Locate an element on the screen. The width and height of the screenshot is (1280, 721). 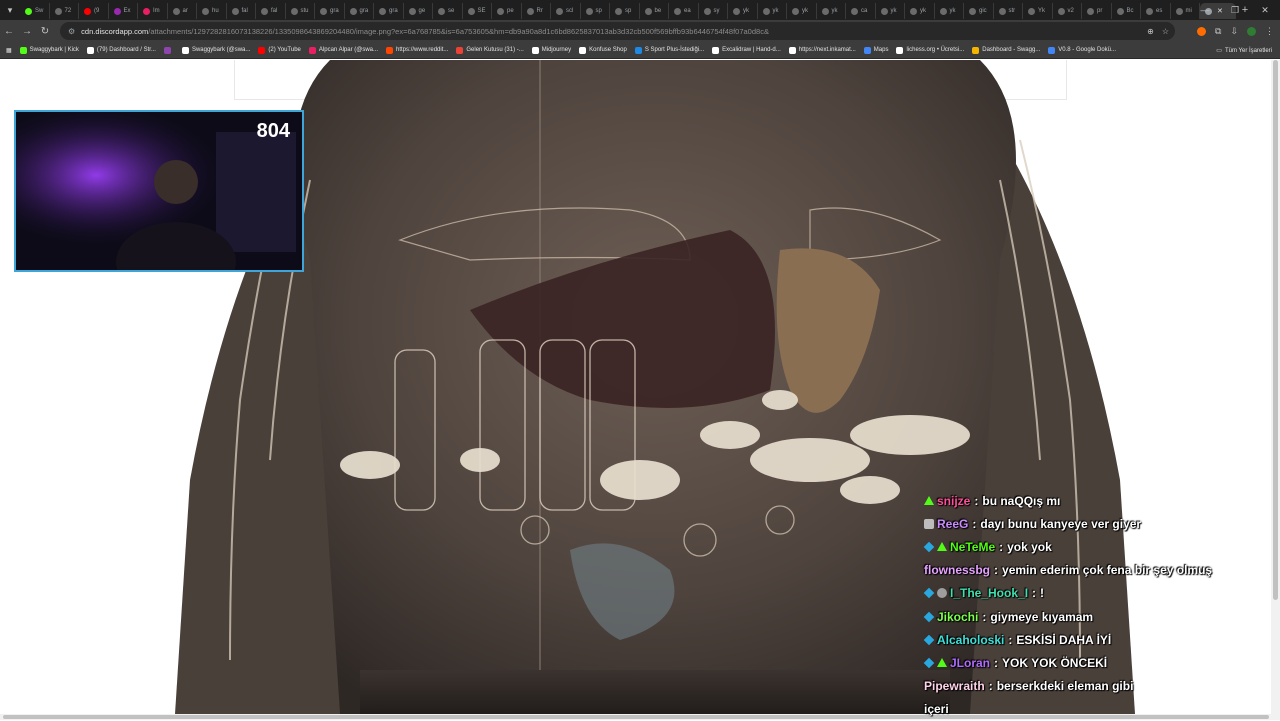
chat-text: içeri is located at coordinates (936, 709).